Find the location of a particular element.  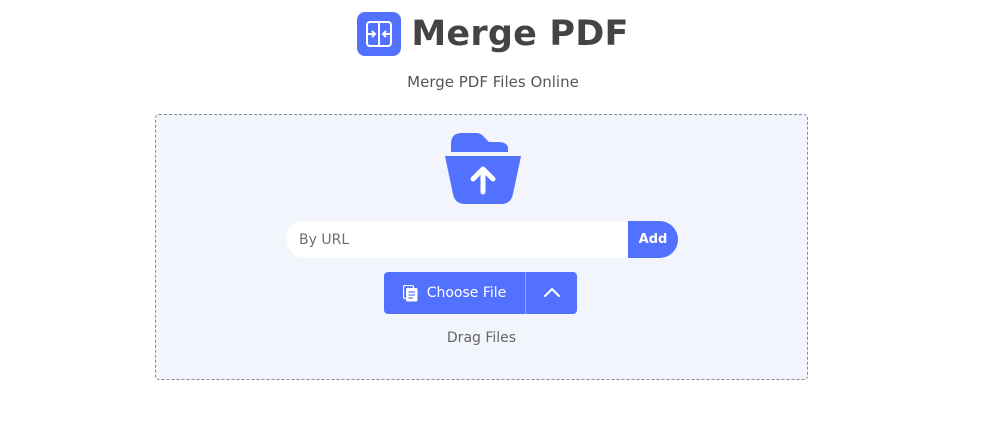

chevron-up-icon is located at coordinates (552, 293).